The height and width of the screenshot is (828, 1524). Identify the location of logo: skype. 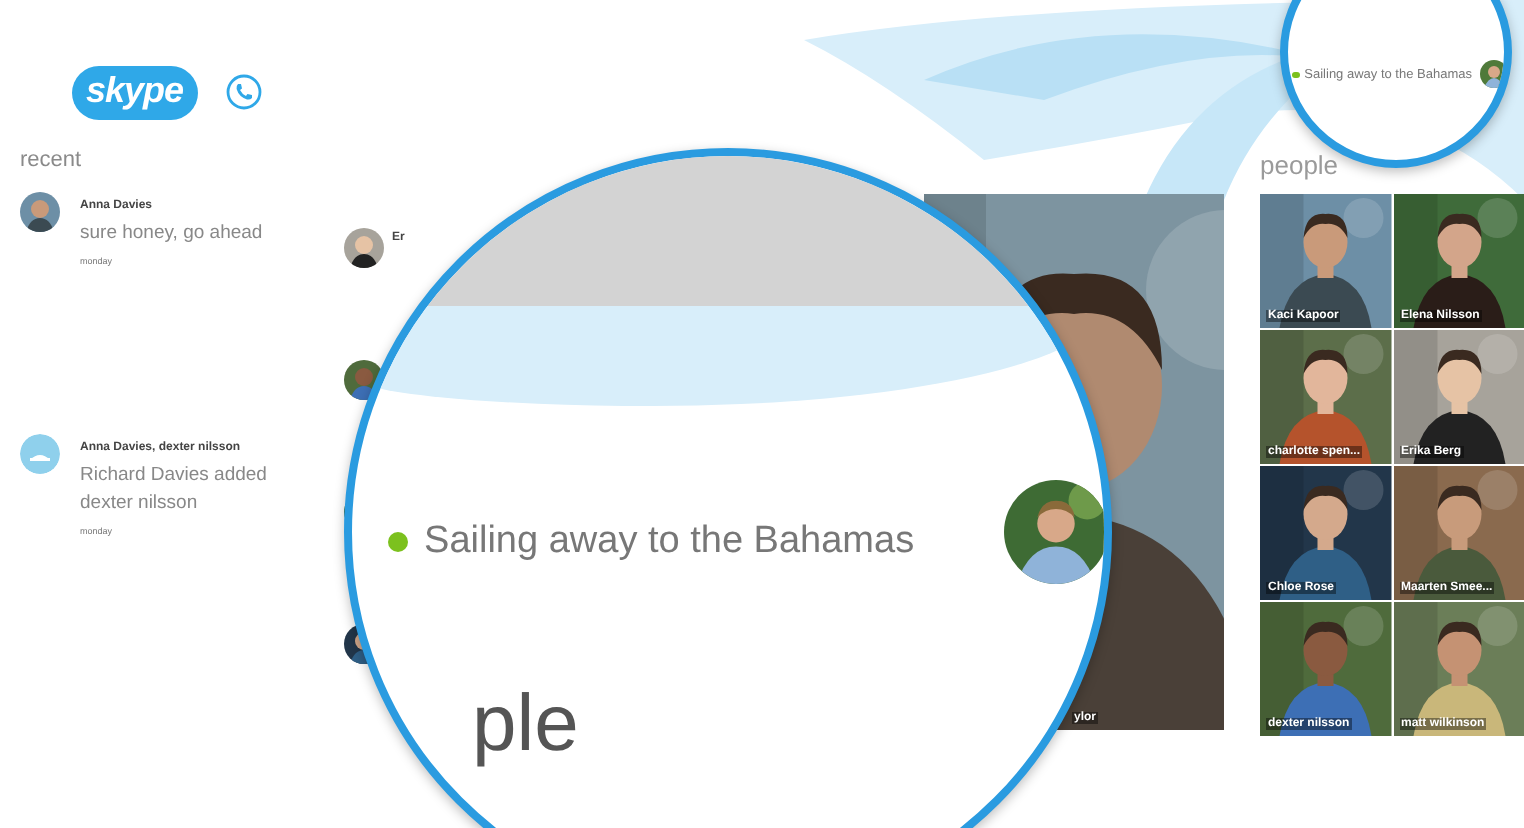
(135, 92).